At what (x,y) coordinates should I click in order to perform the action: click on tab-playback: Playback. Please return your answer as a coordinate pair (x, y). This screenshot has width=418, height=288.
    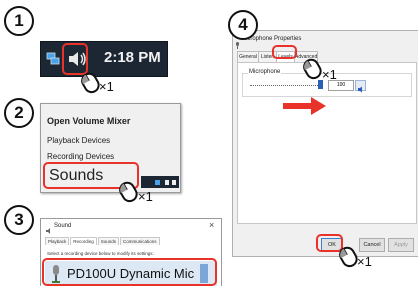
    Looking at the image, I should click on (57, 241).